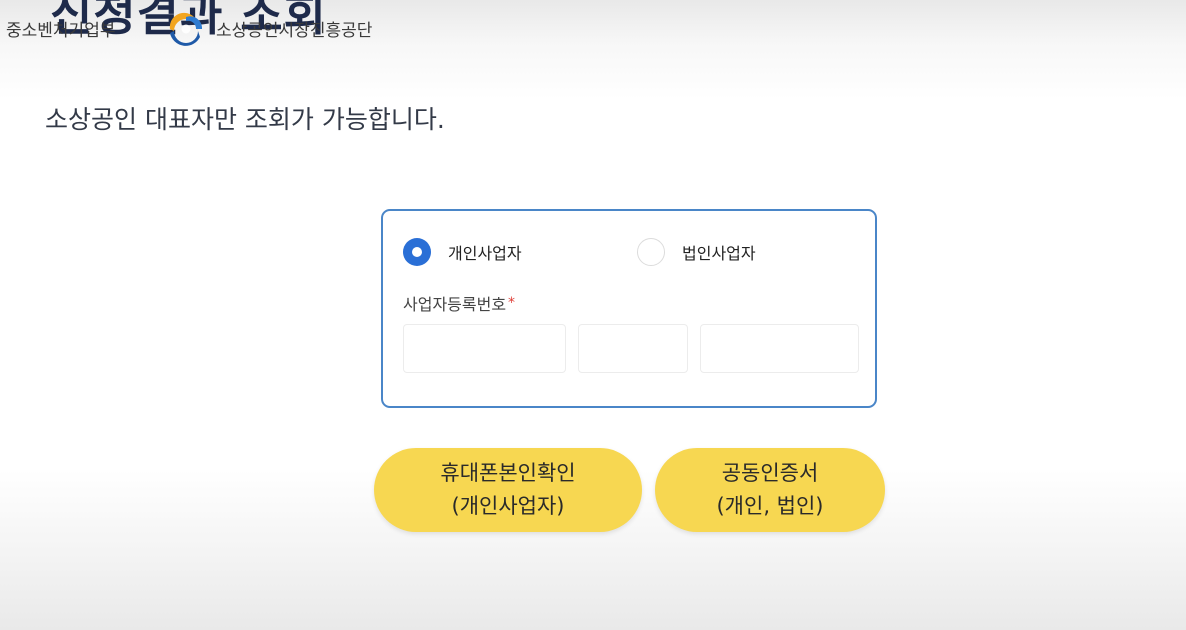  What do you see at coordinates (770, 506) in the screenshot?
I see `joint-certificate-sublabel: (개인, 법인)` at bounding box center [770, 506].